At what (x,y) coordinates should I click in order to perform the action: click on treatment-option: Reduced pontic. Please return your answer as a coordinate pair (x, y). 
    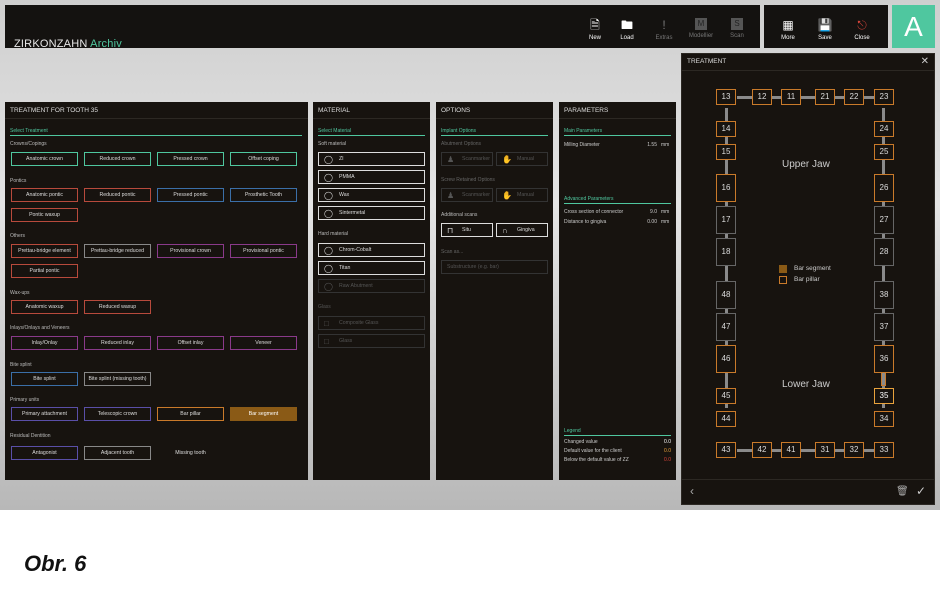
    Looking at the image, I should click on (117, 195).